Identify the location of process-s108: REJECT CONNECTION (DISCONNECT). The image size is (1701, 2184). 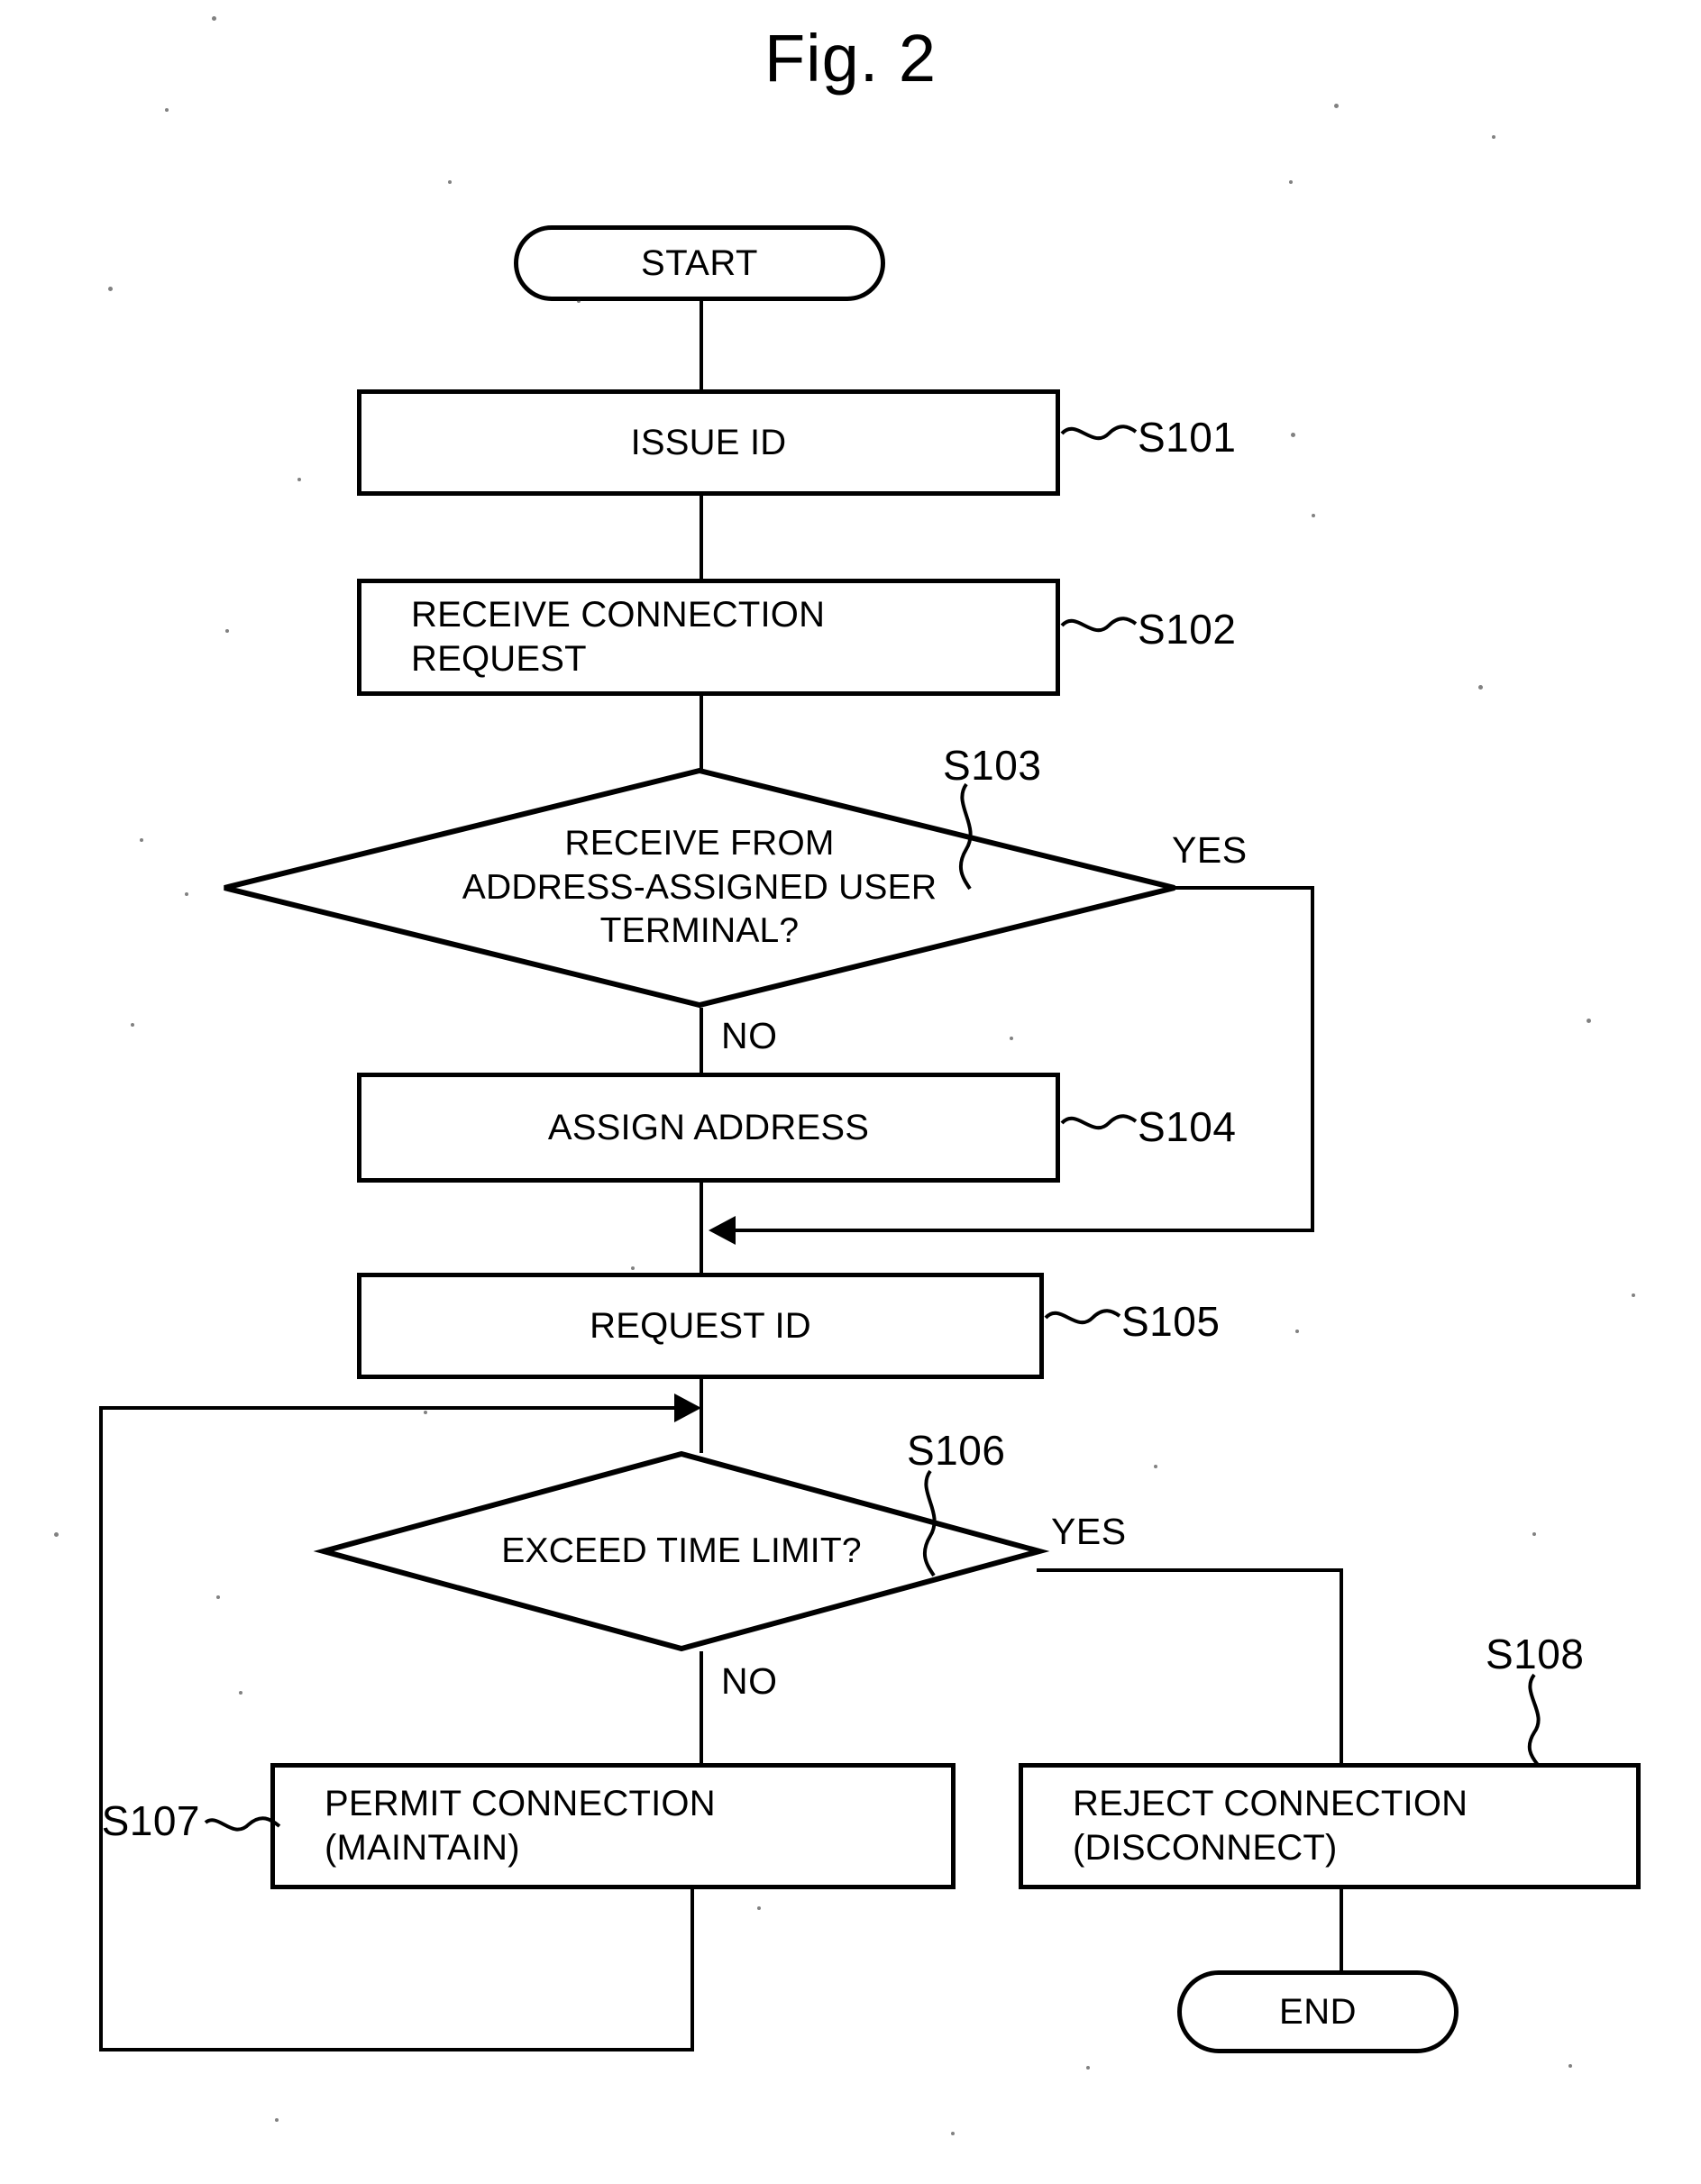
(1330, 1826).